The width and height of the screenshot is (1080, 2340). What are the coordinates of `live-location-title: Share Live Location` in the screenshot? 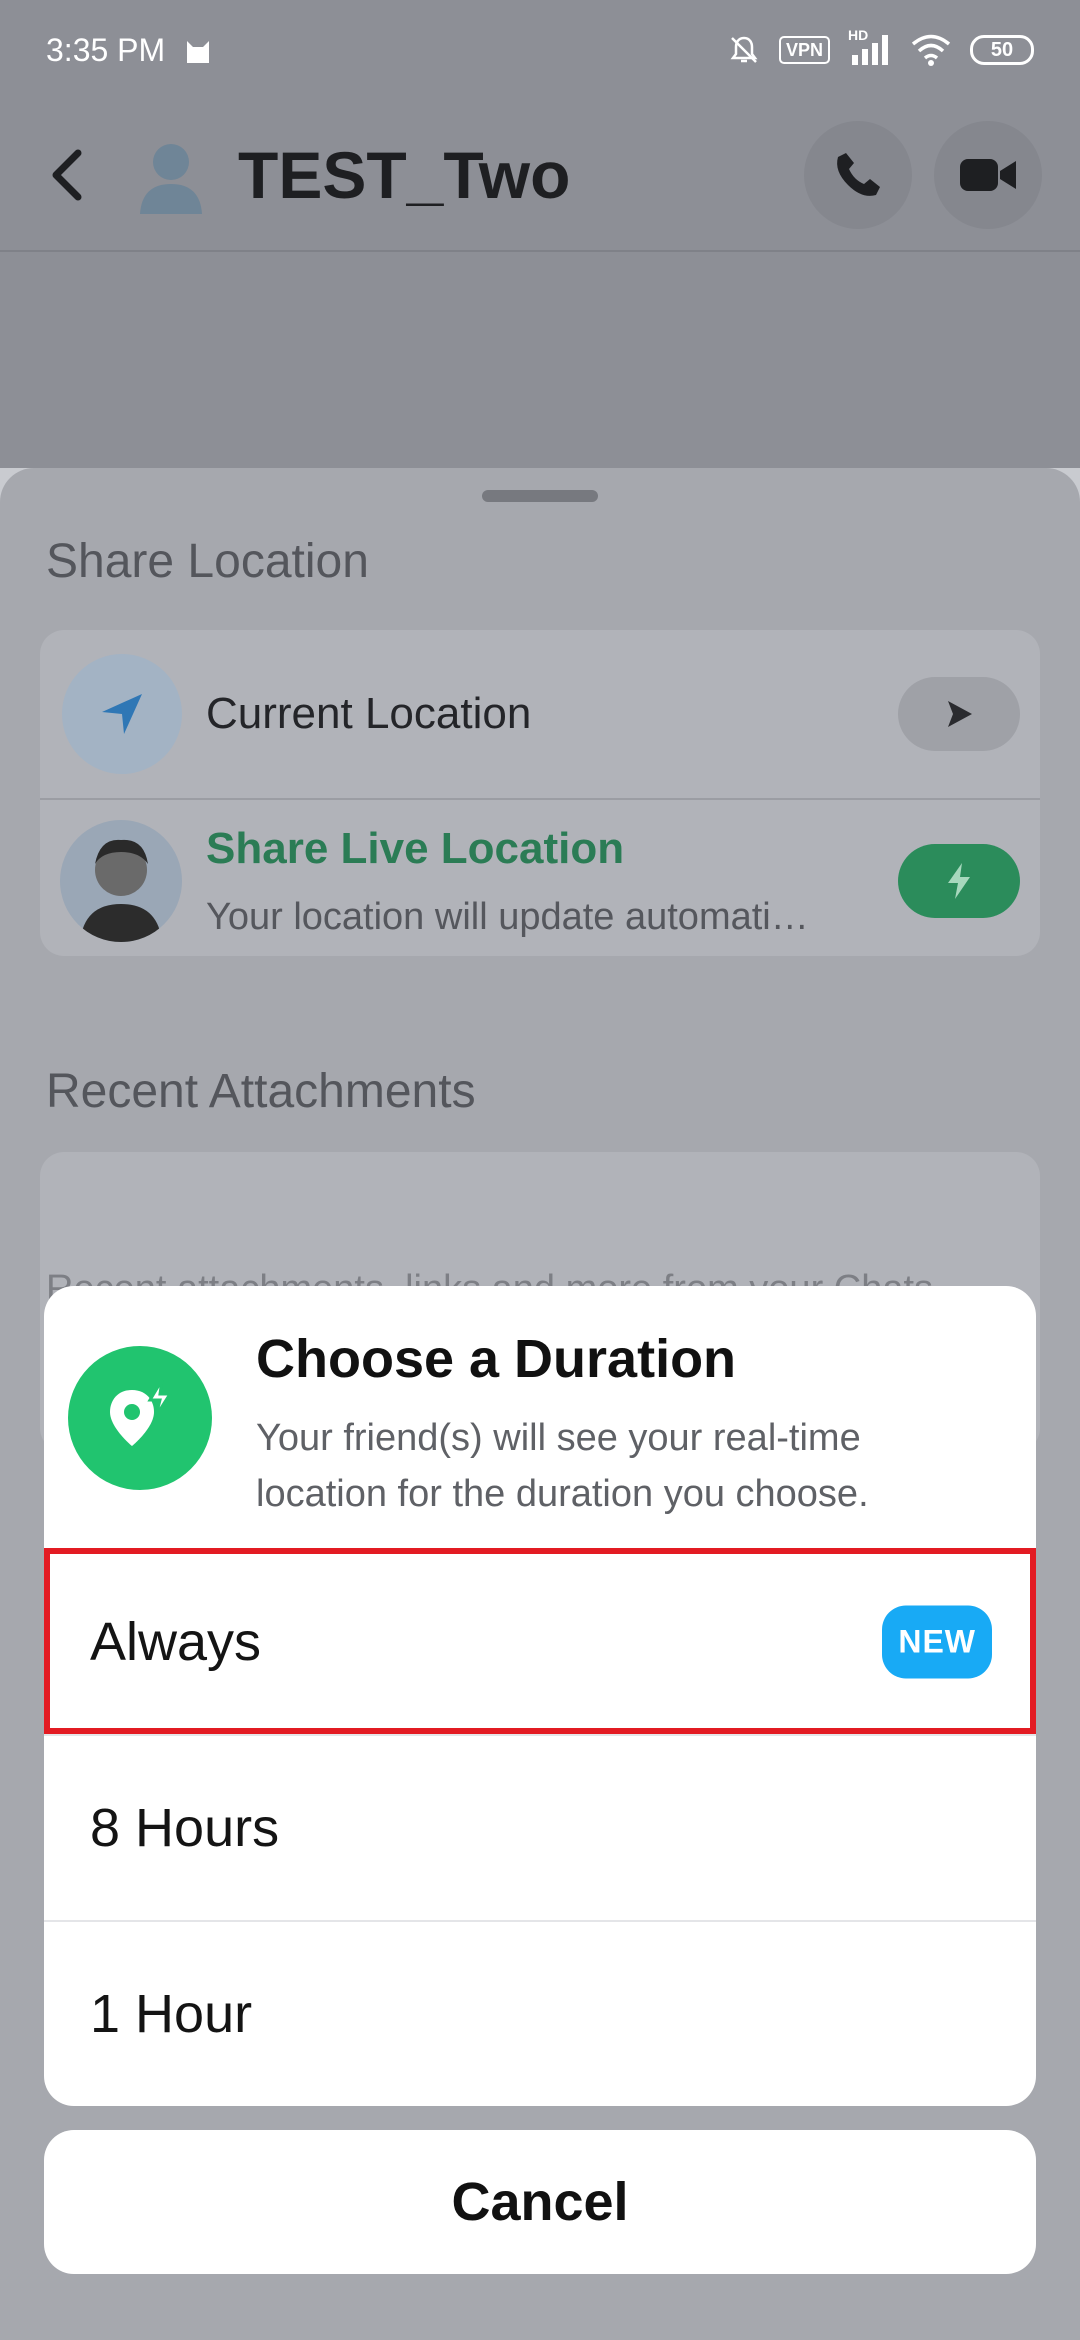 It's located at (415, 848).